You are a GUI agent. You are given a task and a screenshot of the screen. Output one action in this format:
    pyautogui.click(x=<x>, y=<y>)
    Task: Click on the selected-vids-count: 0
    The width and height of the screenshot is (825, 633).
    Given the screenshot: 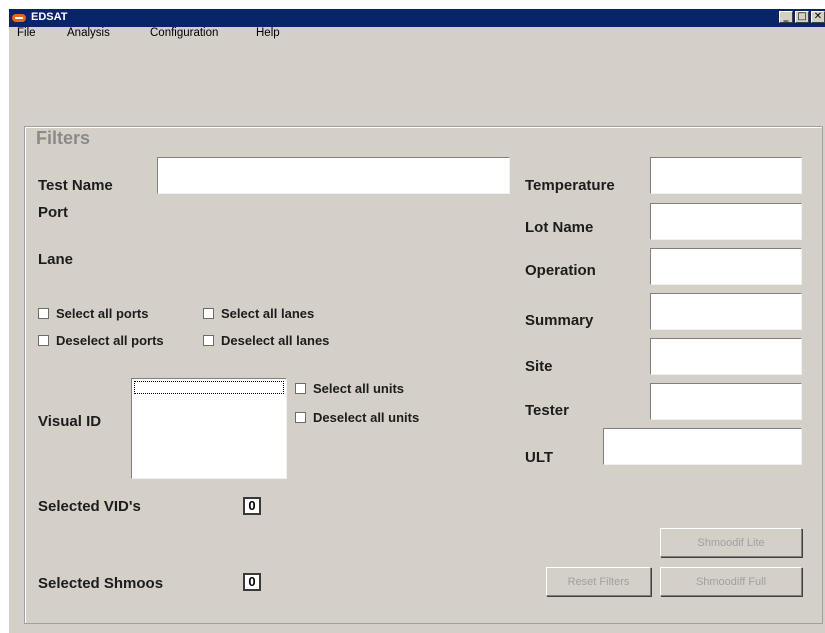 What is the action you would take?
    pyautogui.click(x=252, y=506)
    